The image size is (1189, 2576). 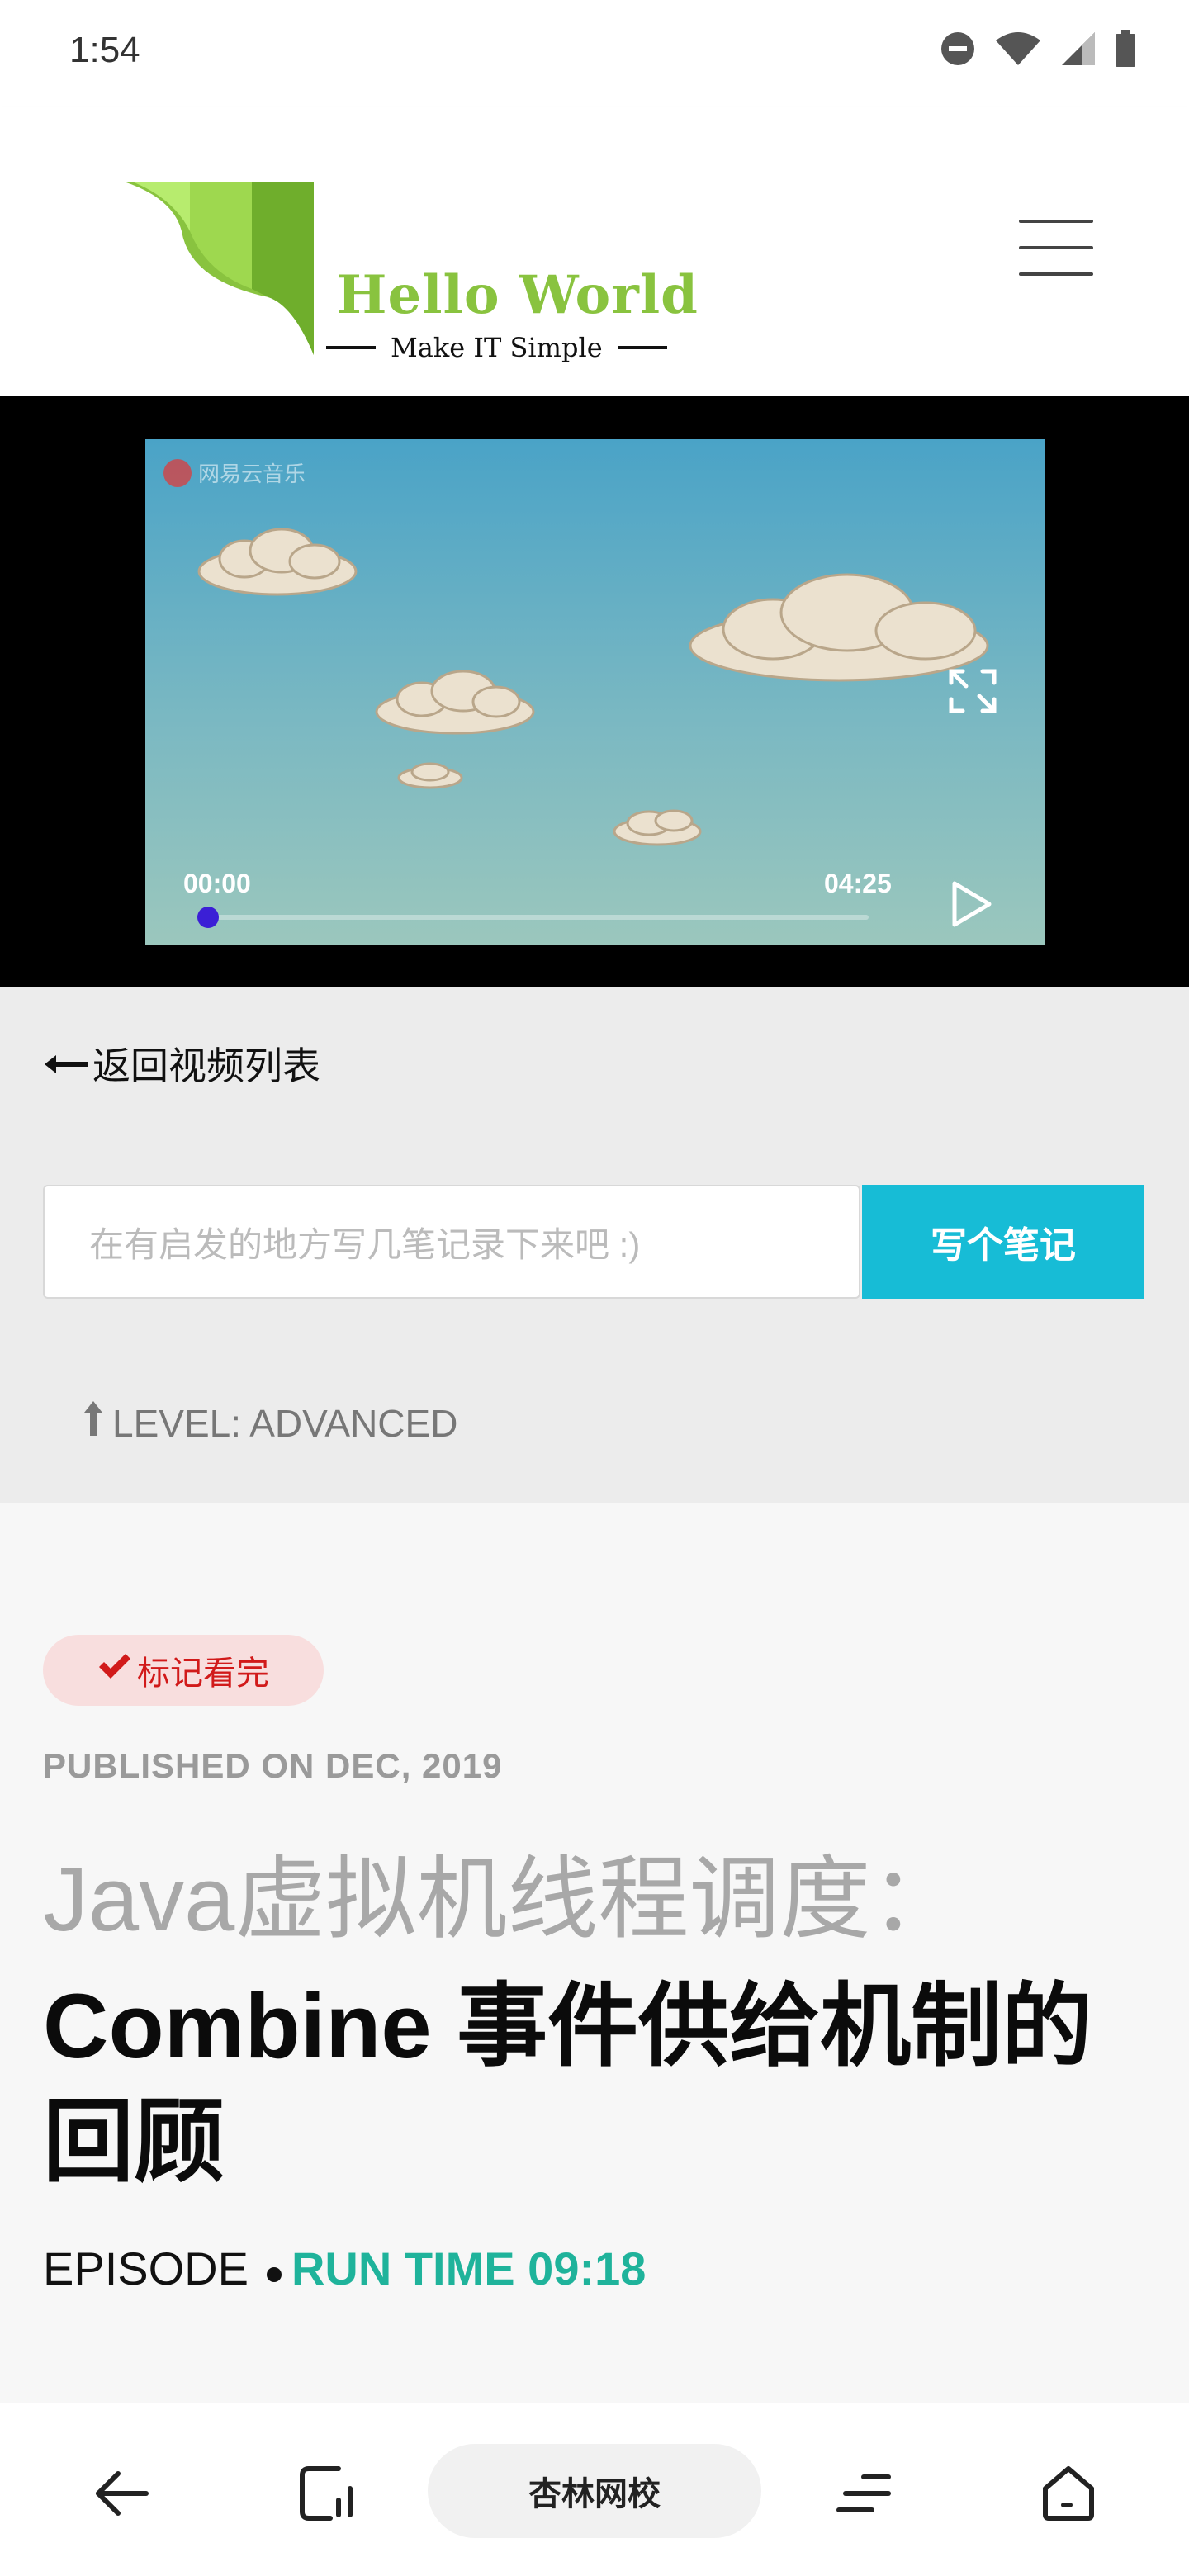 What do you see at coordinates (469, 2268) in the screenshot?
I see `run-time: RUN TIME 09:18` at bounding box center [469, 2268].